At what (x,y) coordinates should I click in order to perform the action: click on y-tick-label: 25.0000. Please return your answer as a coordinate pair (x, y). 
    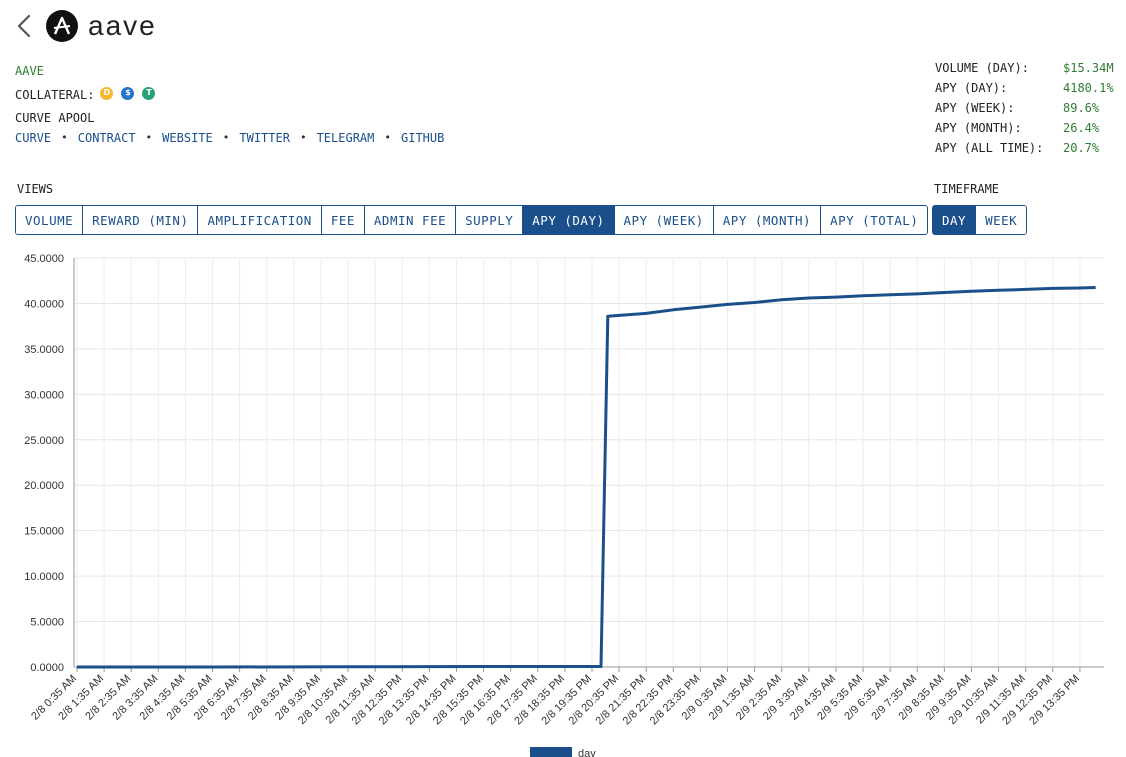
    Looking at the image, I should click on (44, 441).